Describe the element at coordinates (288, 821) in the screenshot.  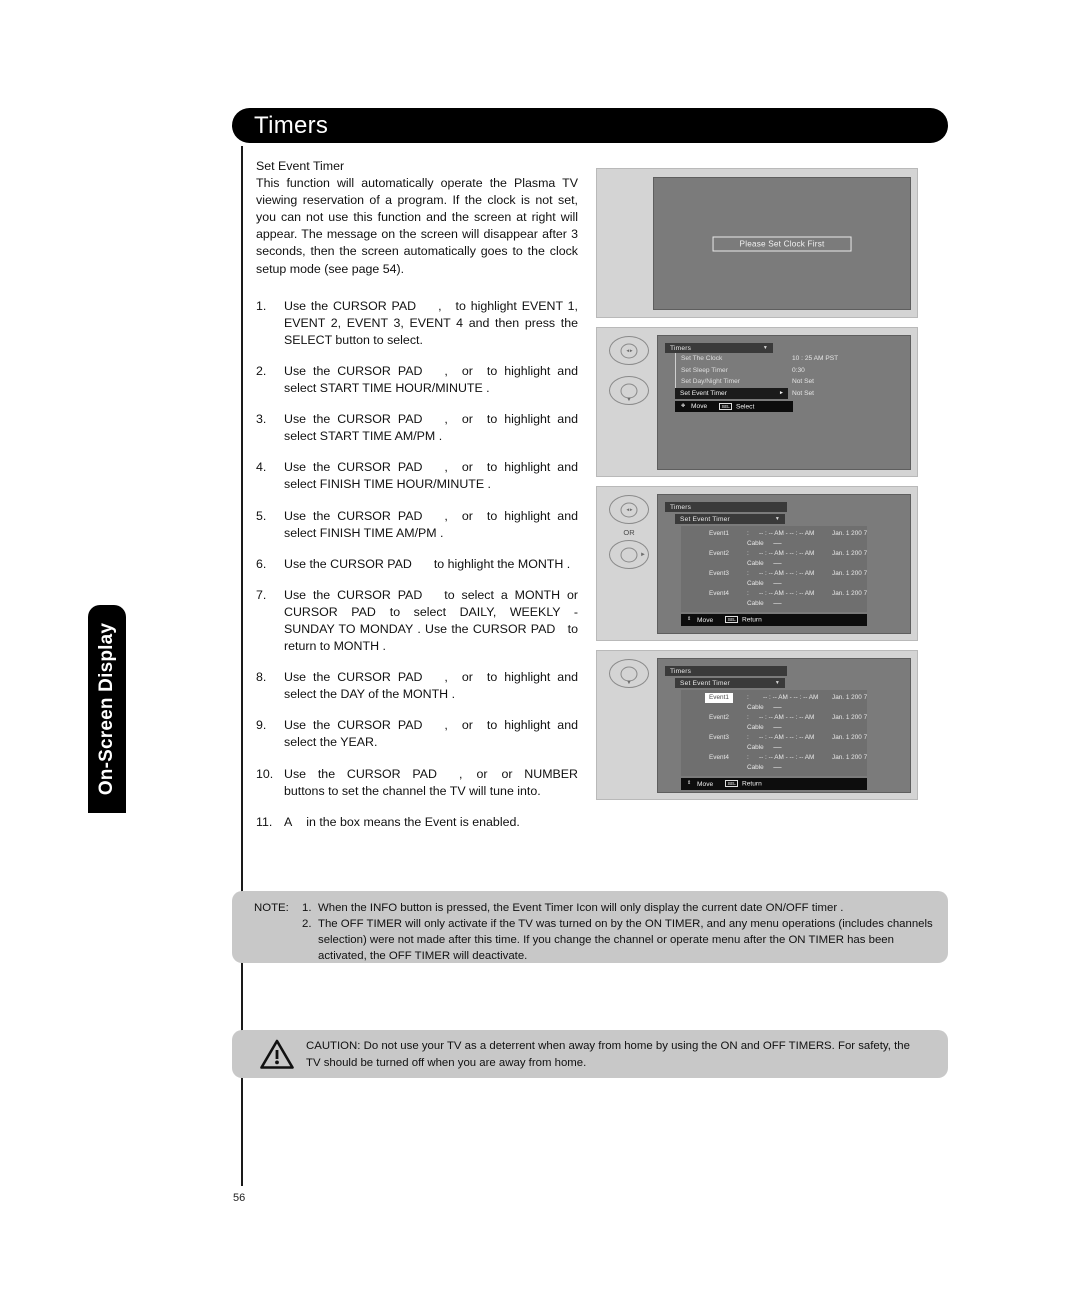
I see `step-text-a: A` at that location.